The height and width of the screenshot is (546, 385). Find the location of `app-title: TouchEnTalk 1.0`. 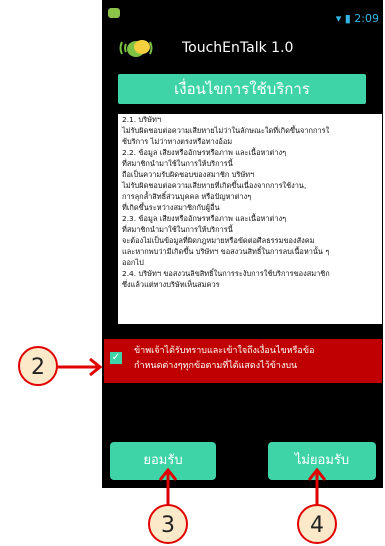

app-title: TouchEnTalk 1.0 is located at coordinates (238, 48).